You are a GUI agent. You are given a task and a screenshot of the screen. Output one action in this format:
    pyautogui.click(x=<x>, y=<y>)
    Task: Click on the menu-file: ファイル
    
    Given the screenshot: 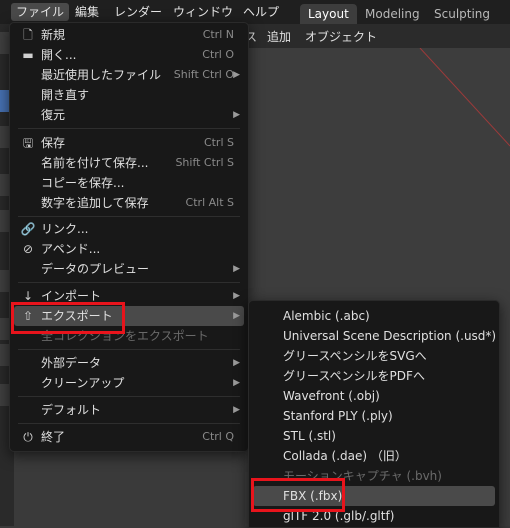 What is the action you would take?
    pyautogui.click(x=40, y=12)
    